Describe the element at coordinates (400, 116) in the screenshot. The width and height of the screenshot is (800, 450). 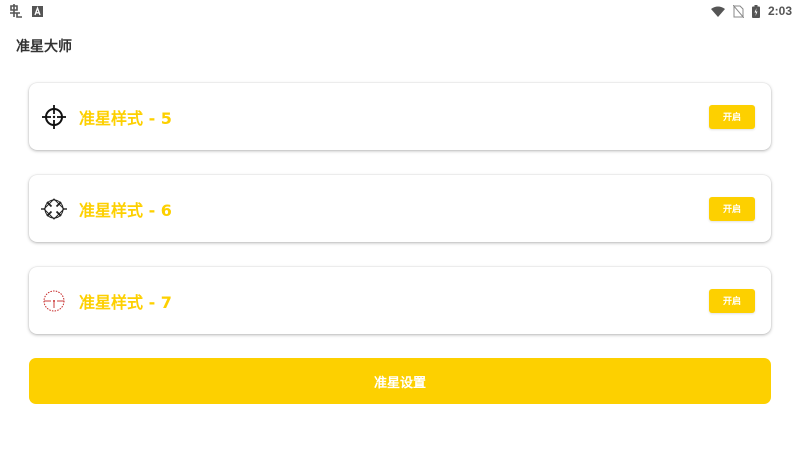
I see `crosshair-card-5: 准星样式 - 5 开启` at that location.